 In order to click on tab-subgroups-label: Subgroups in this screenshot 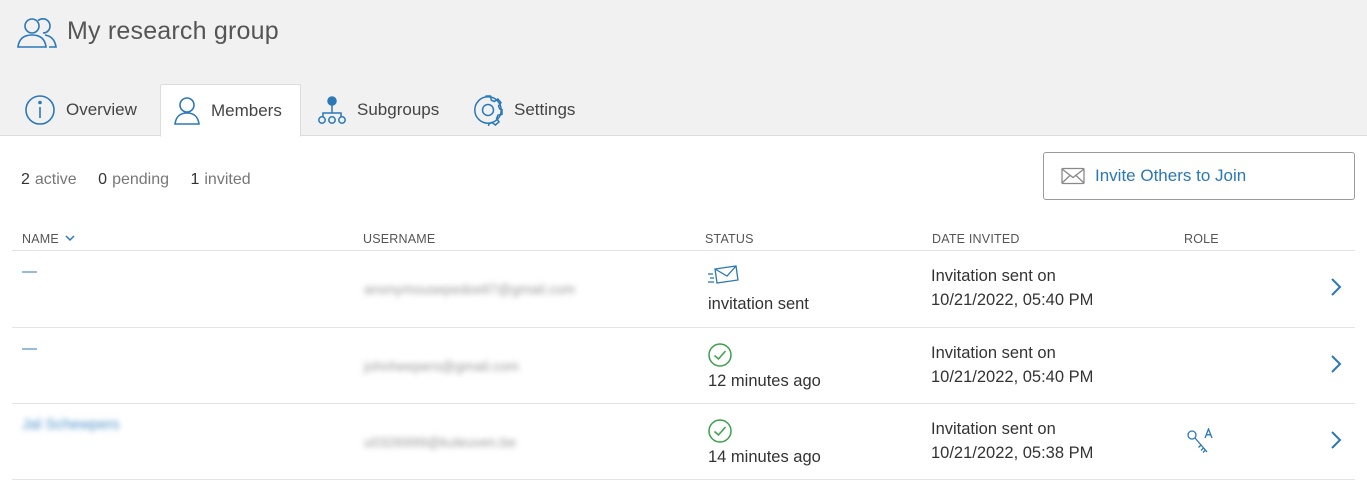, I will do `click(398, 109)`.